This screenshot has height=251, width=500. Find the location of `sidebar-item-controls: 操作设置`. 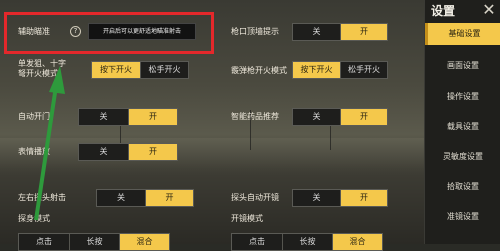

sidebar-item-controls: 操作设置 is located at coordinates (462, 97).